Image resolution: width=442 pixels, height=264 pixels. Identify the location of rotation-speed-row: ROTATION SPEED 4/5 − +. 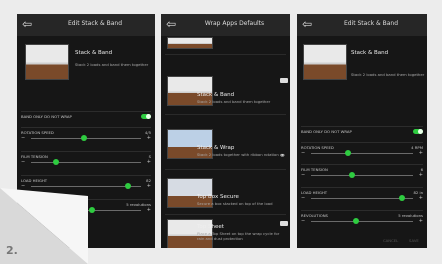
(86, 134).